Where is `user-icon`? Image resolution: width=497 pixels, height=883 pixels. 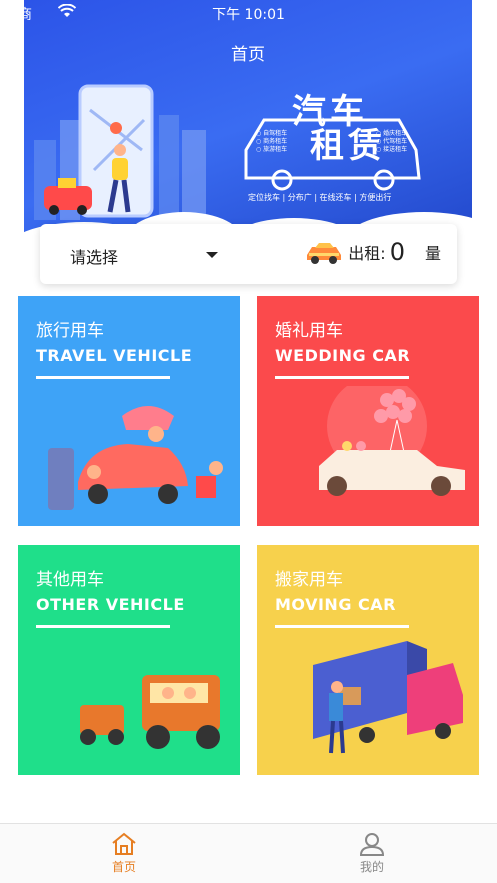
user-icon is located at coordinates (372, 844).